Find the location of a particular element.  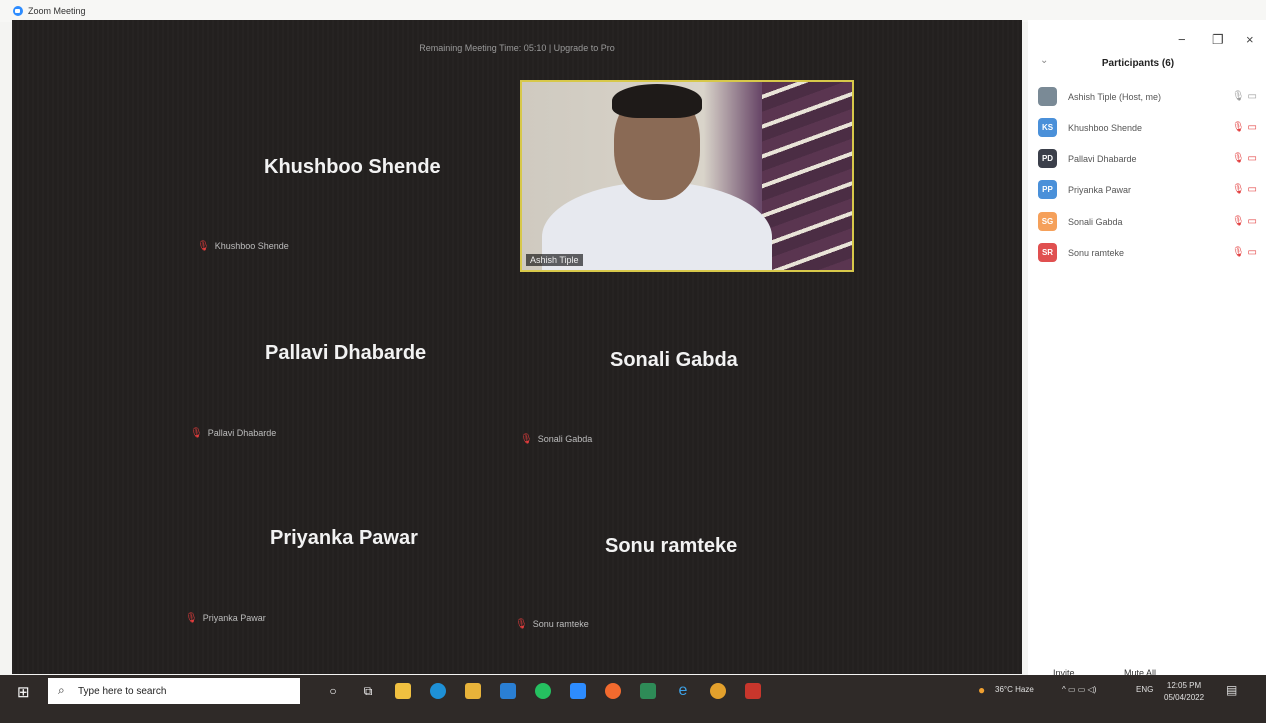

participant-row: PP Priyanka Pawar 🎙︎▭ is located at coordinates (1149, 191).